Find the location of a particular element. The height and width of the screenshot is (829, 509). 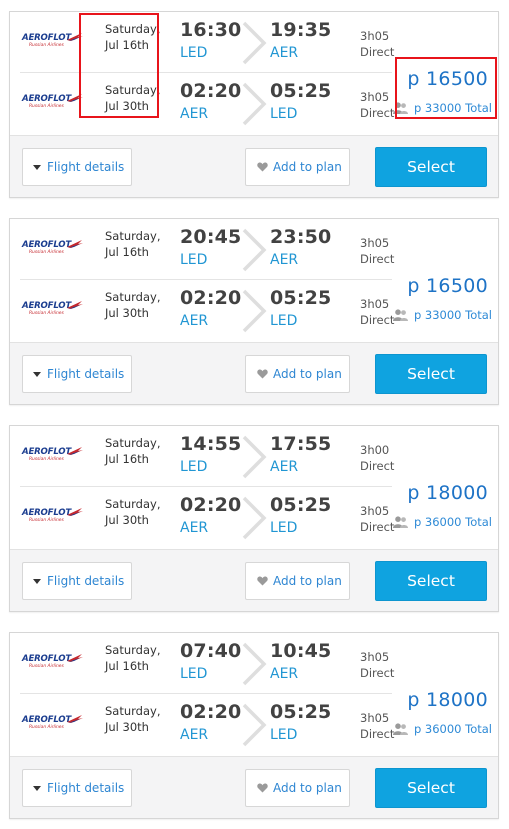

departure-time: 20:45 is located at coordinates (211, 237).